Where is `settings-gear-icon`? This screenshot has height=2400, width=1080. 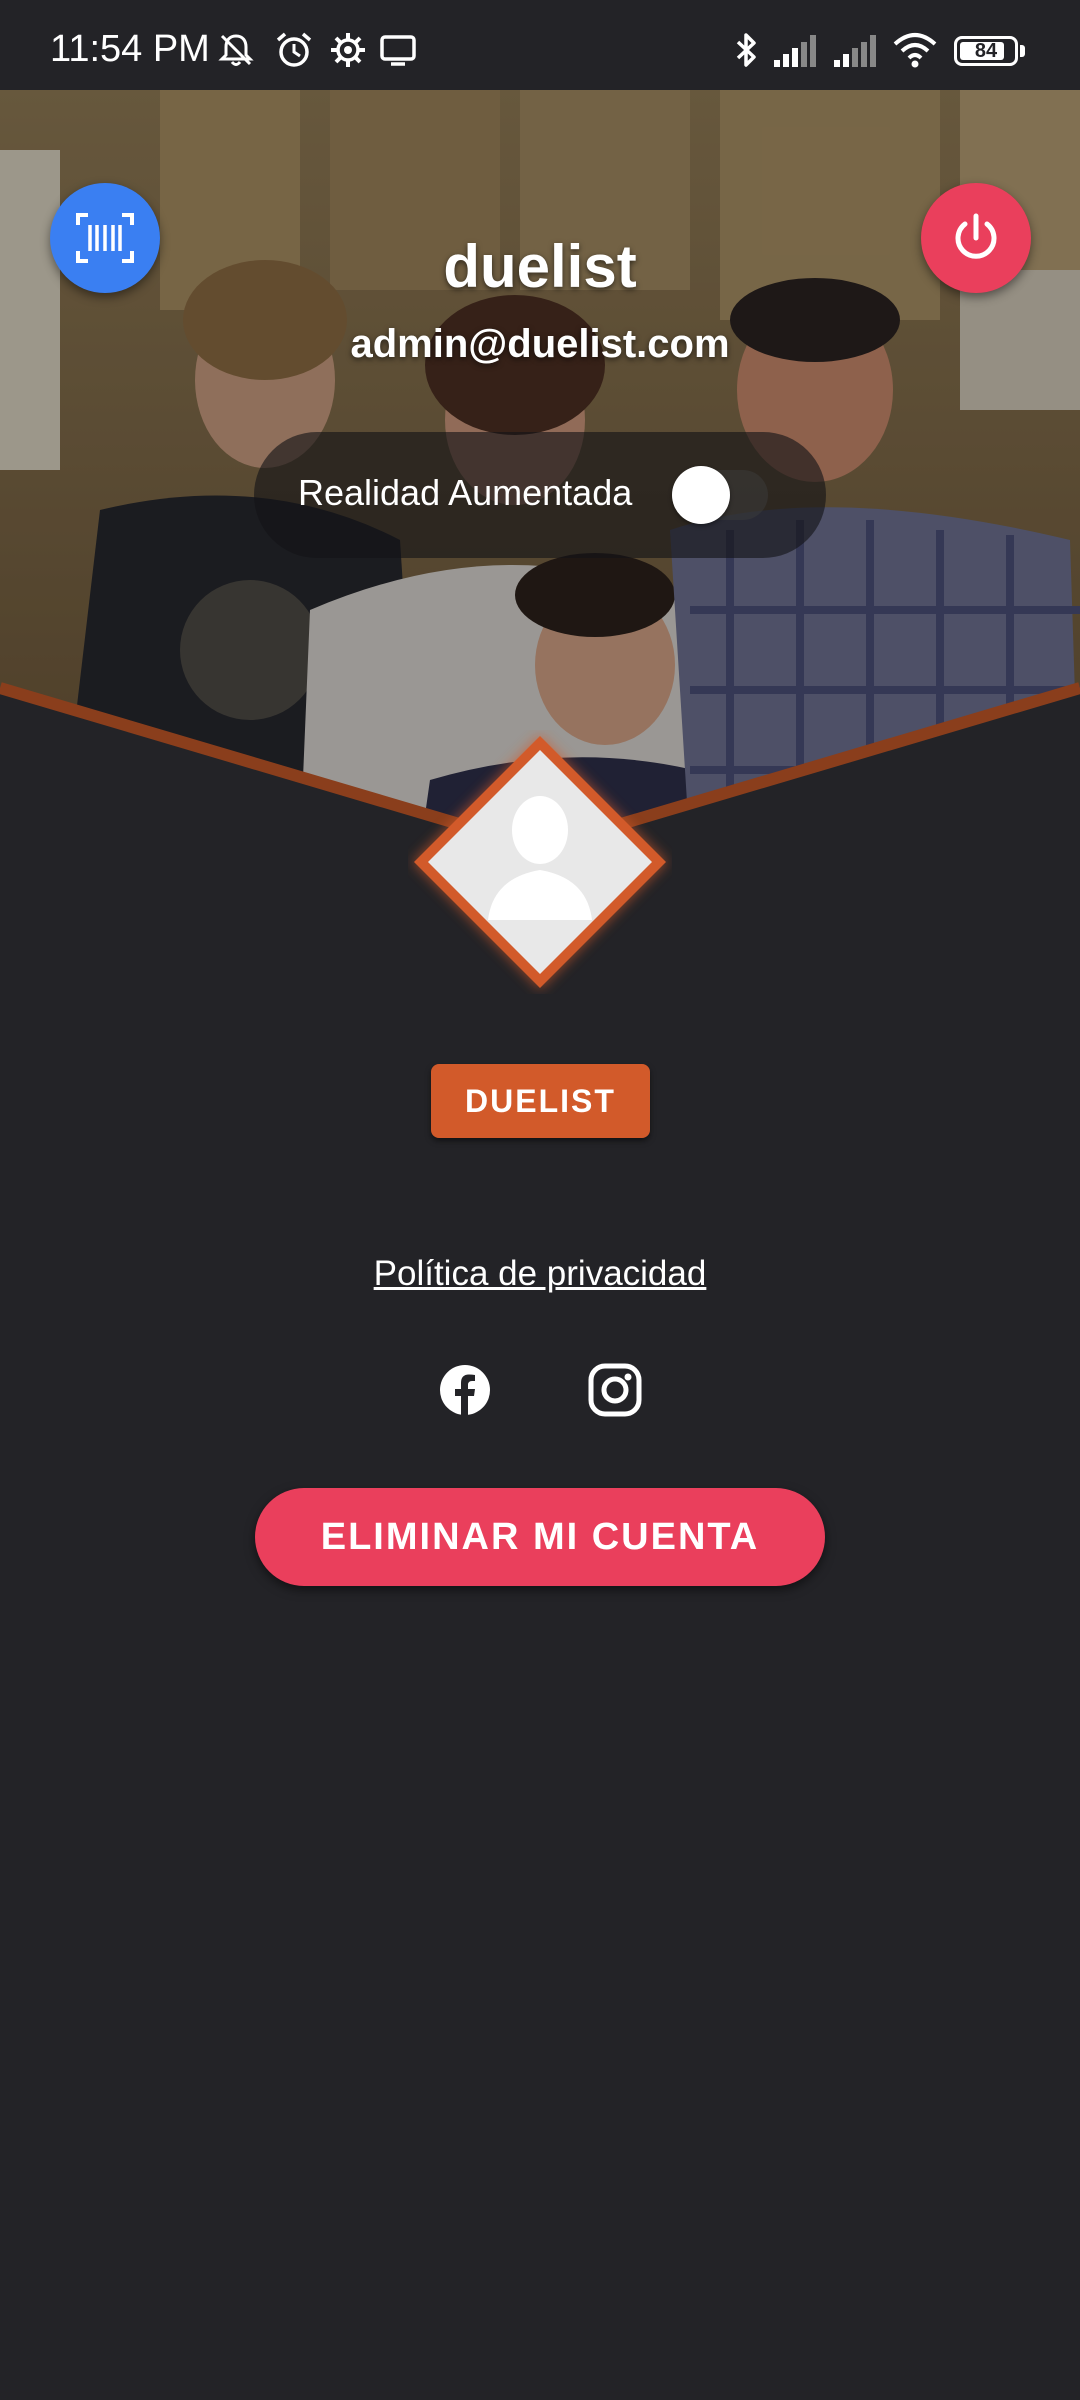
settings-gear-icon is located at coordinates (348, 50).